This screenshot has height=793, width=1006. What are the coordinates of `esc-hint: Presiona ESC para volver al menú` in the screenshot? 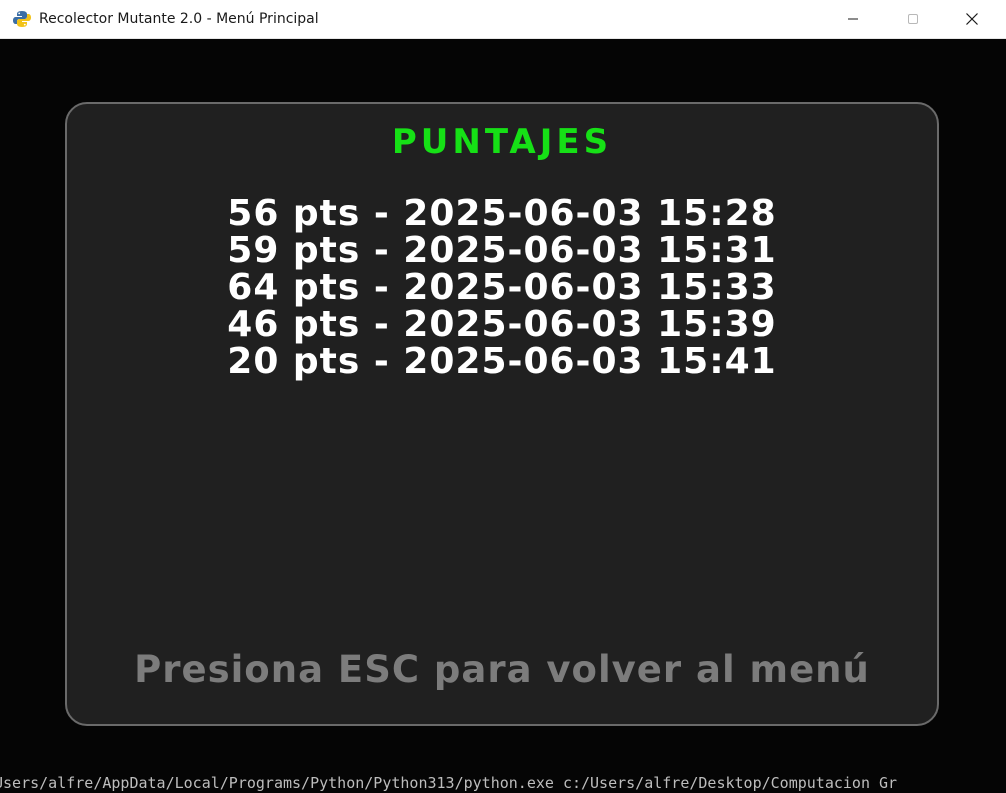 It's located at (502, 669).